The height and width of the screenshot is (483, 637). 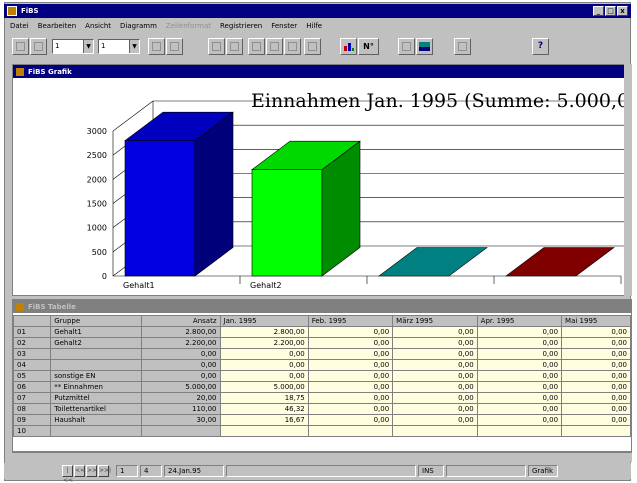 I want to click on menu-datei: Datei, so click(x=19, y=26).